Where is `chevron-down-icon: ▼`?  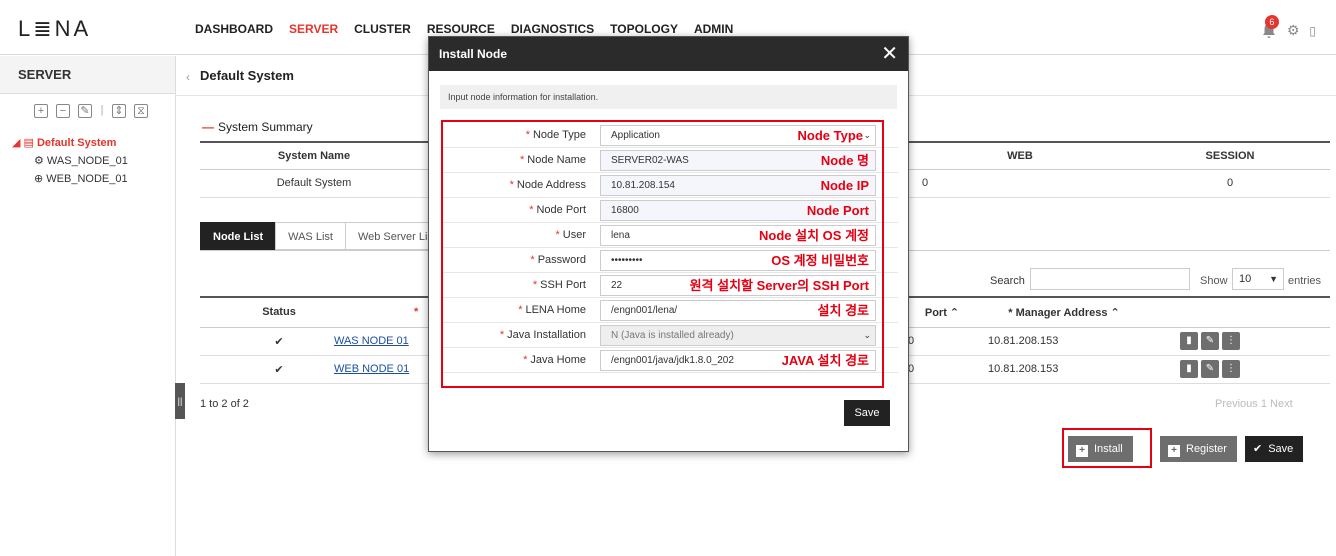
chevron-down-icon: ▼ is located at coordinates (1273, 279).